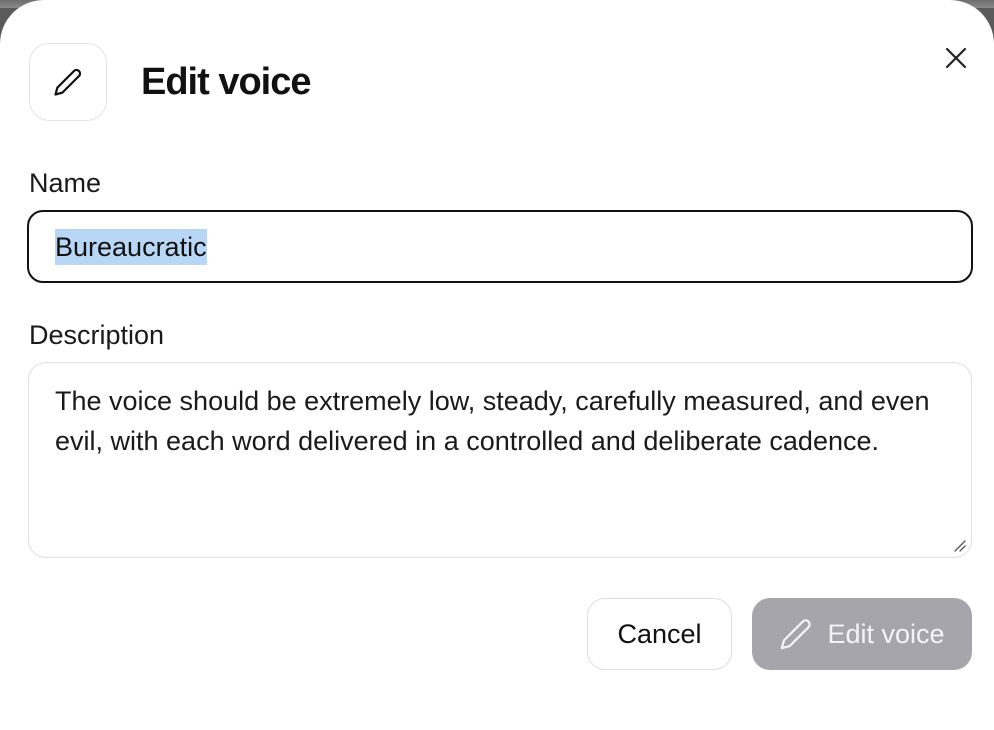 The height and width of the screenshot is (730, 994). I want to click on dialog-title: Edit voice, so click(226, 82).